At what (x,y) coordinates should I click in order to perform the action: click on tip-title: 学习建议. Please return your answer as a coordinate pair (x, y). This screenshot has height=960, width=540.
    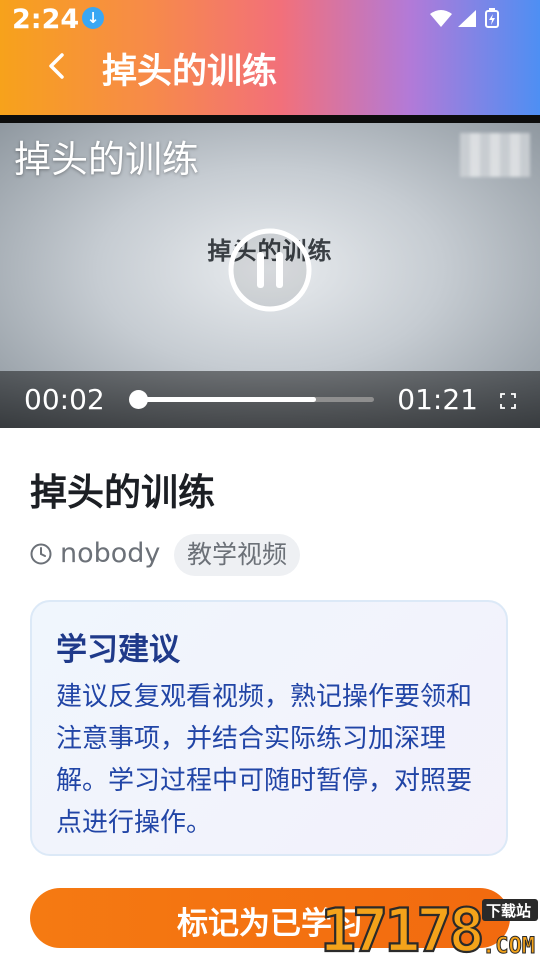
    Looking at the image, I should click on (118, 650).